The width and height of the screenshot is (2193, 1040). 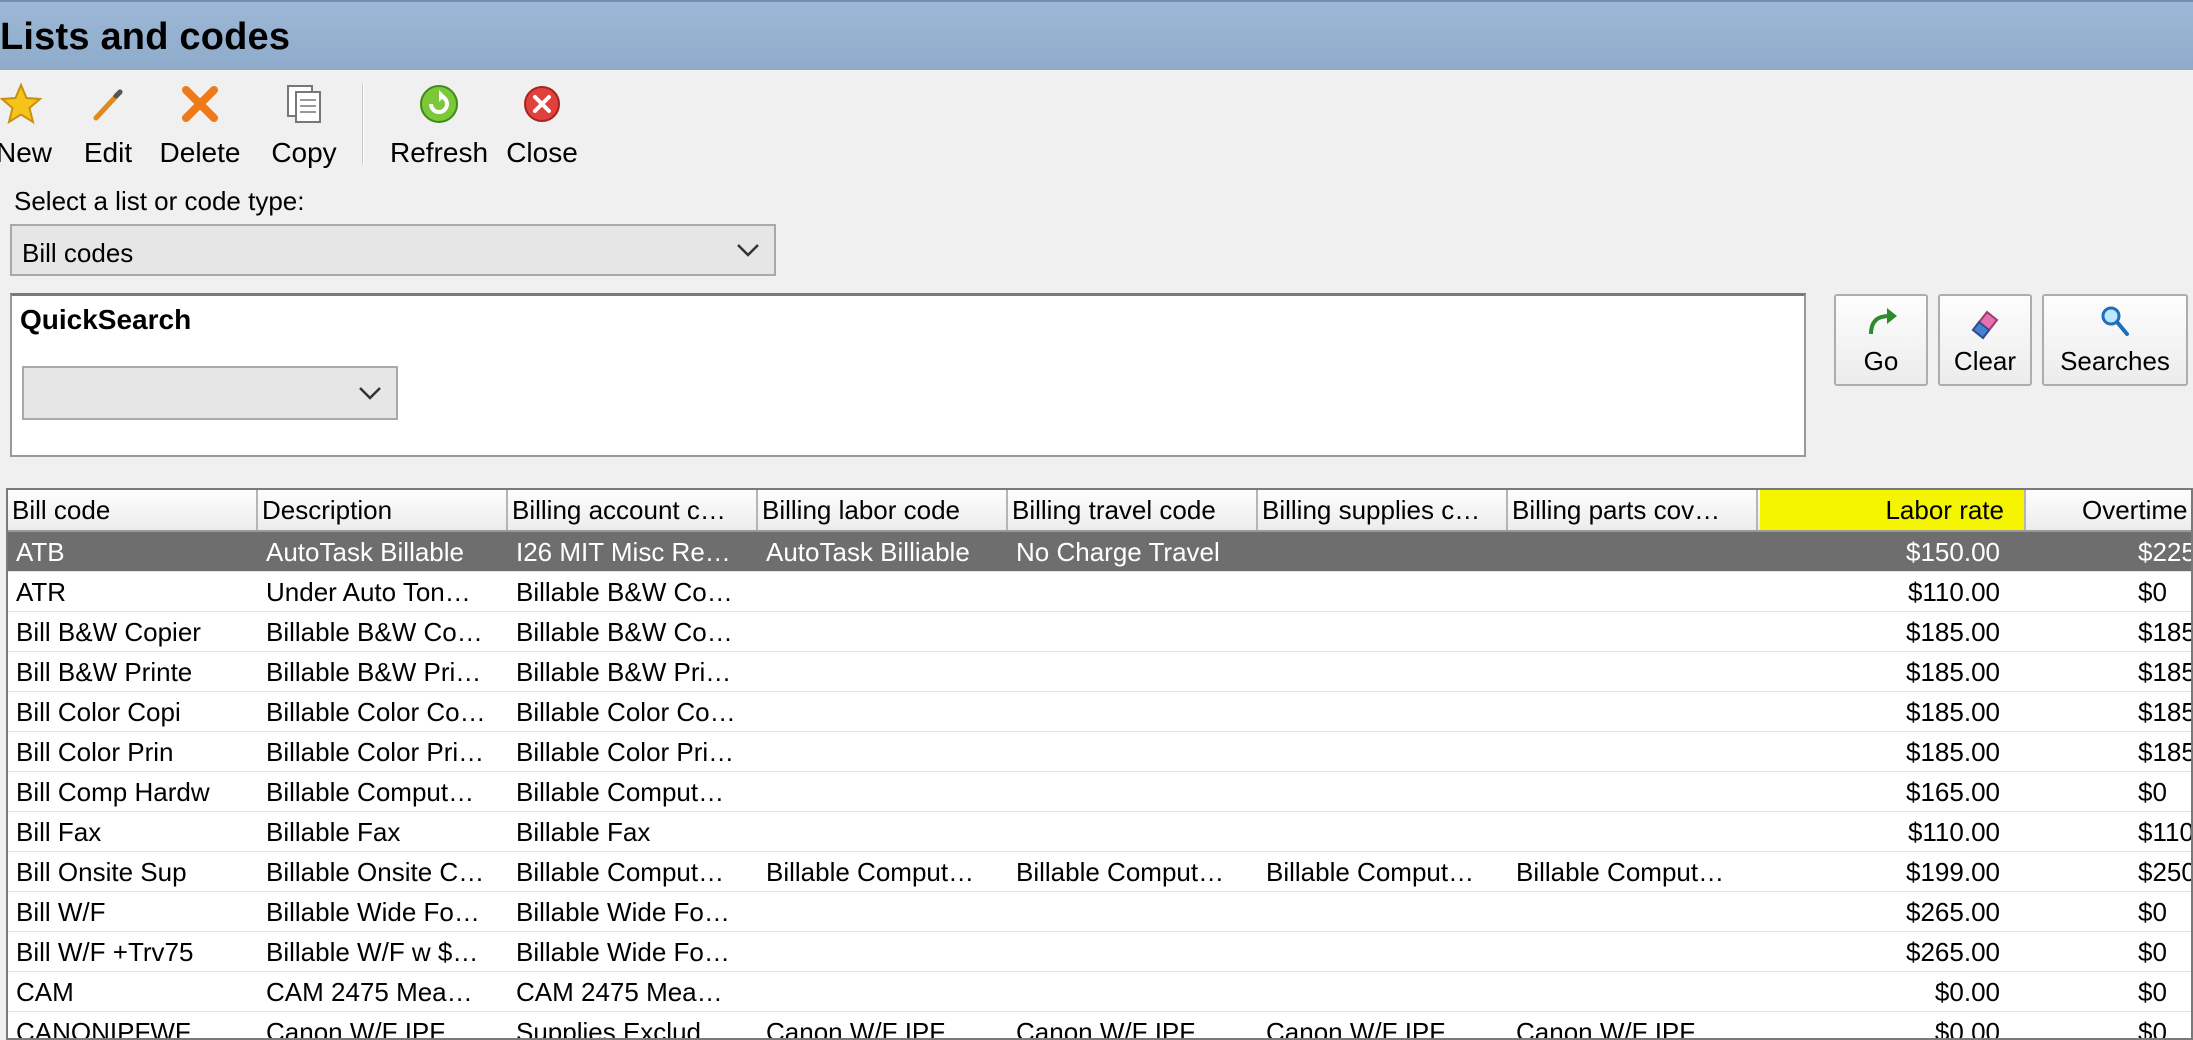 I want to click on copy-label: Copy, so click(x=304, y=152).